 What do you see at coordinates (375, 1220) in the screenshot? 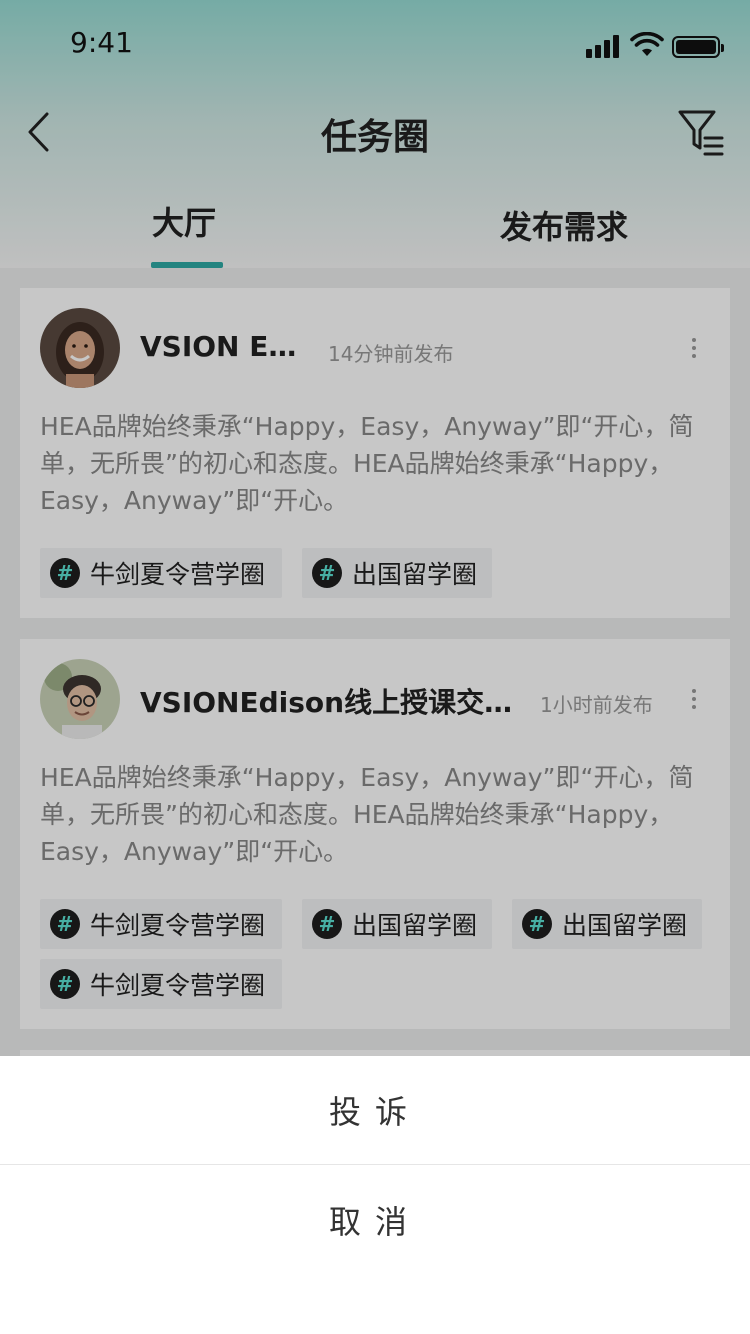
I see `cancel-button: 取消` at bounding box center [375, 1220].